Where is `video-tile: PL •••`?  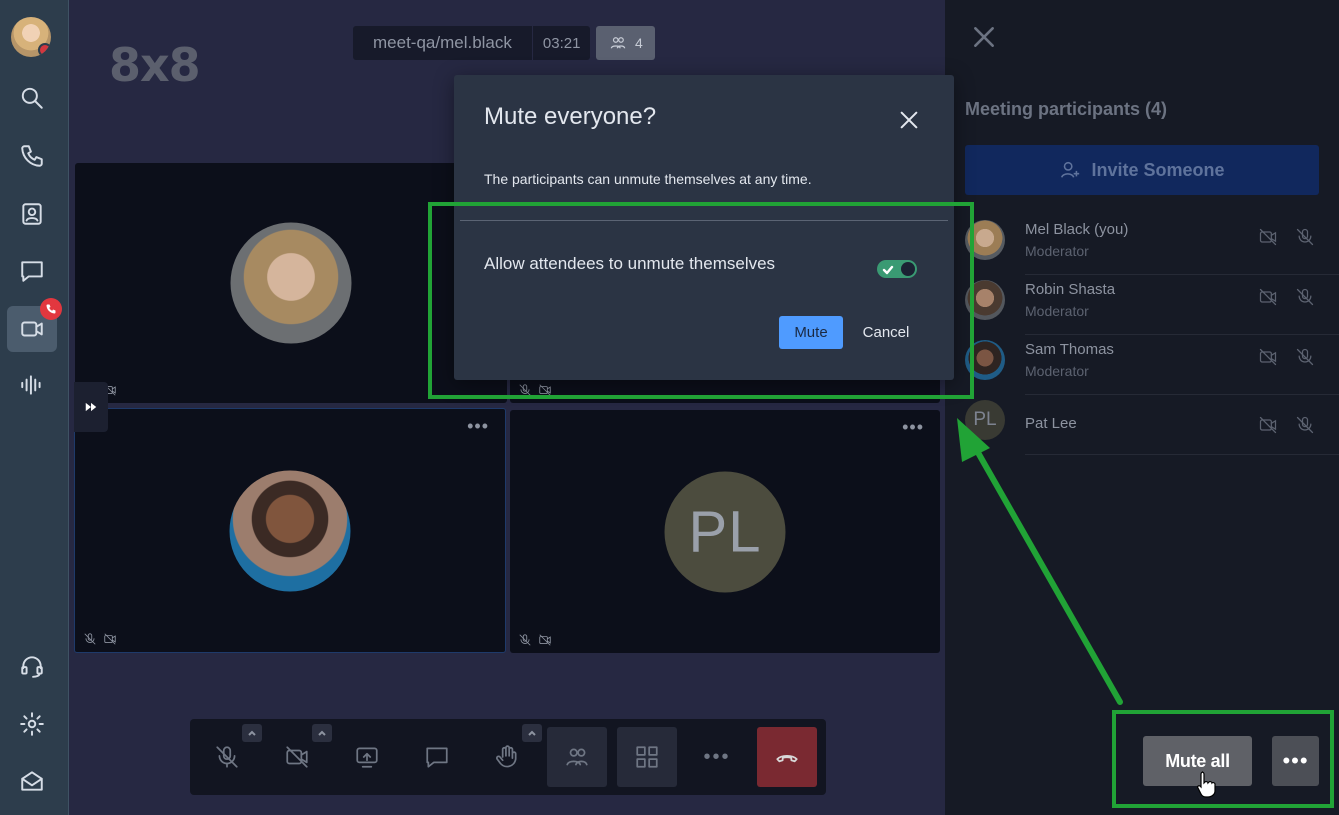 video-tile: PL ••• is located at coordinates (725, 531).